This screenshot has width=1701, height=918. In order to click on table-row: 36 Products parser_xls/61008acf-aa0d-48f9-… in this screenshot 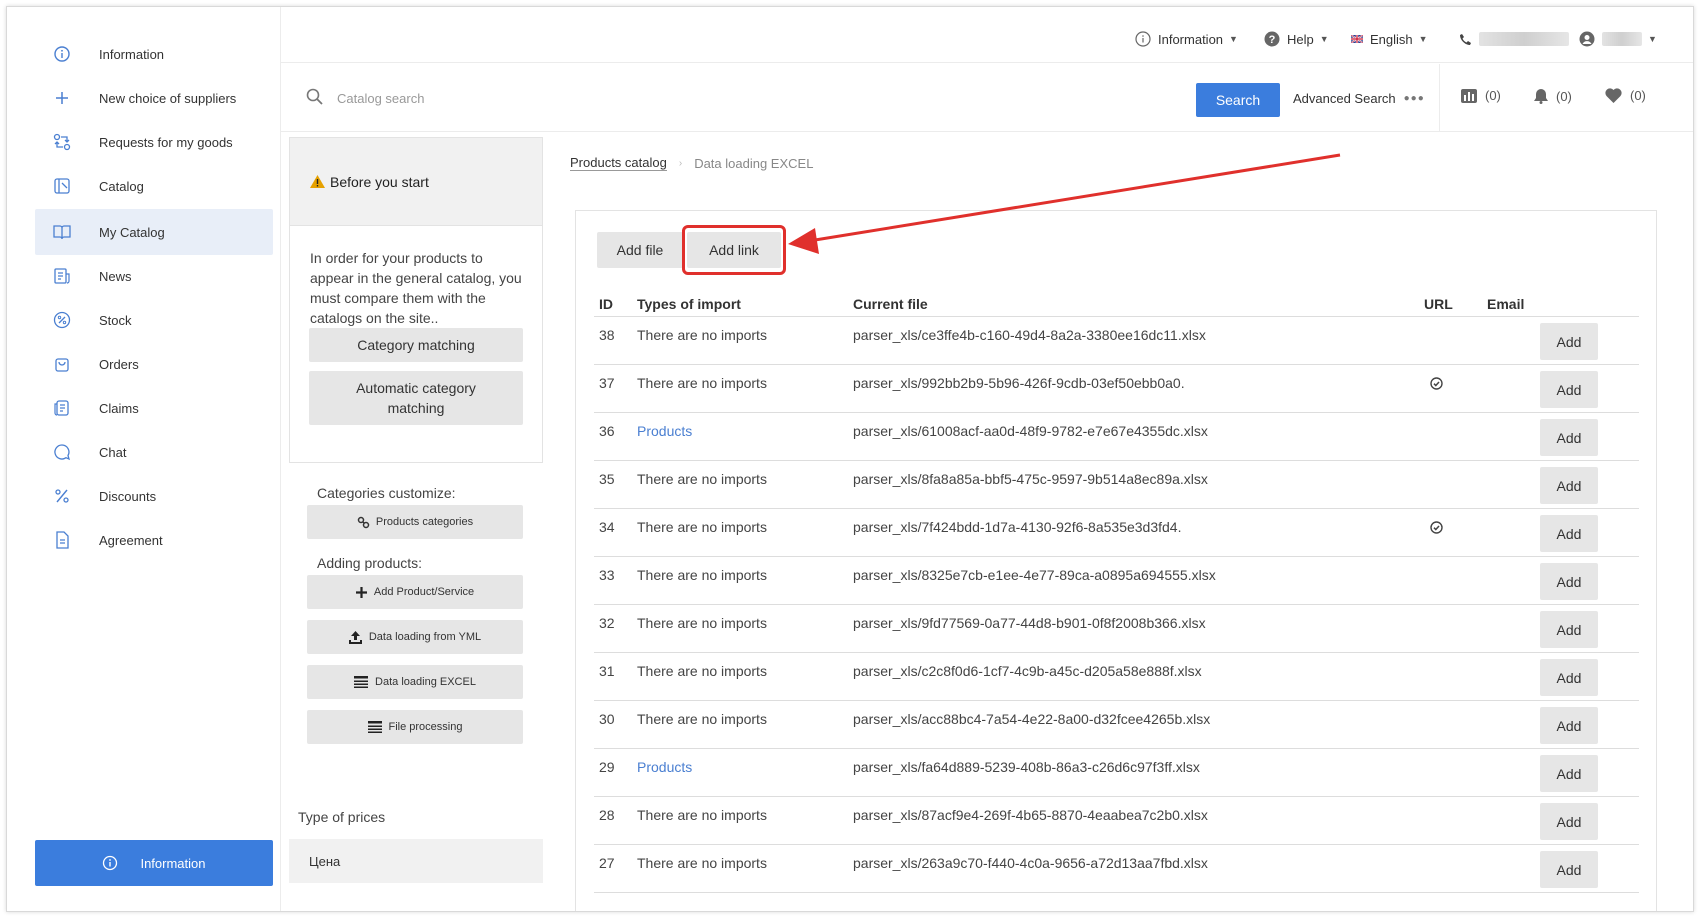, I will do `click(1116, 437)`.